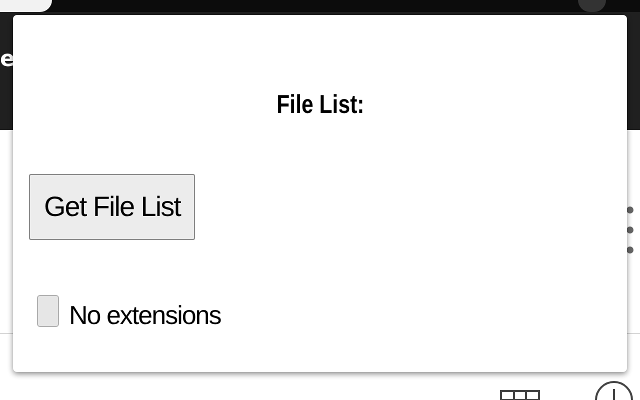 Image resolution: width=640 pixels, height=400 pixels. Describe the element at coordinates (520, 395) in the screenshot. I see `grid-icon` at that location.